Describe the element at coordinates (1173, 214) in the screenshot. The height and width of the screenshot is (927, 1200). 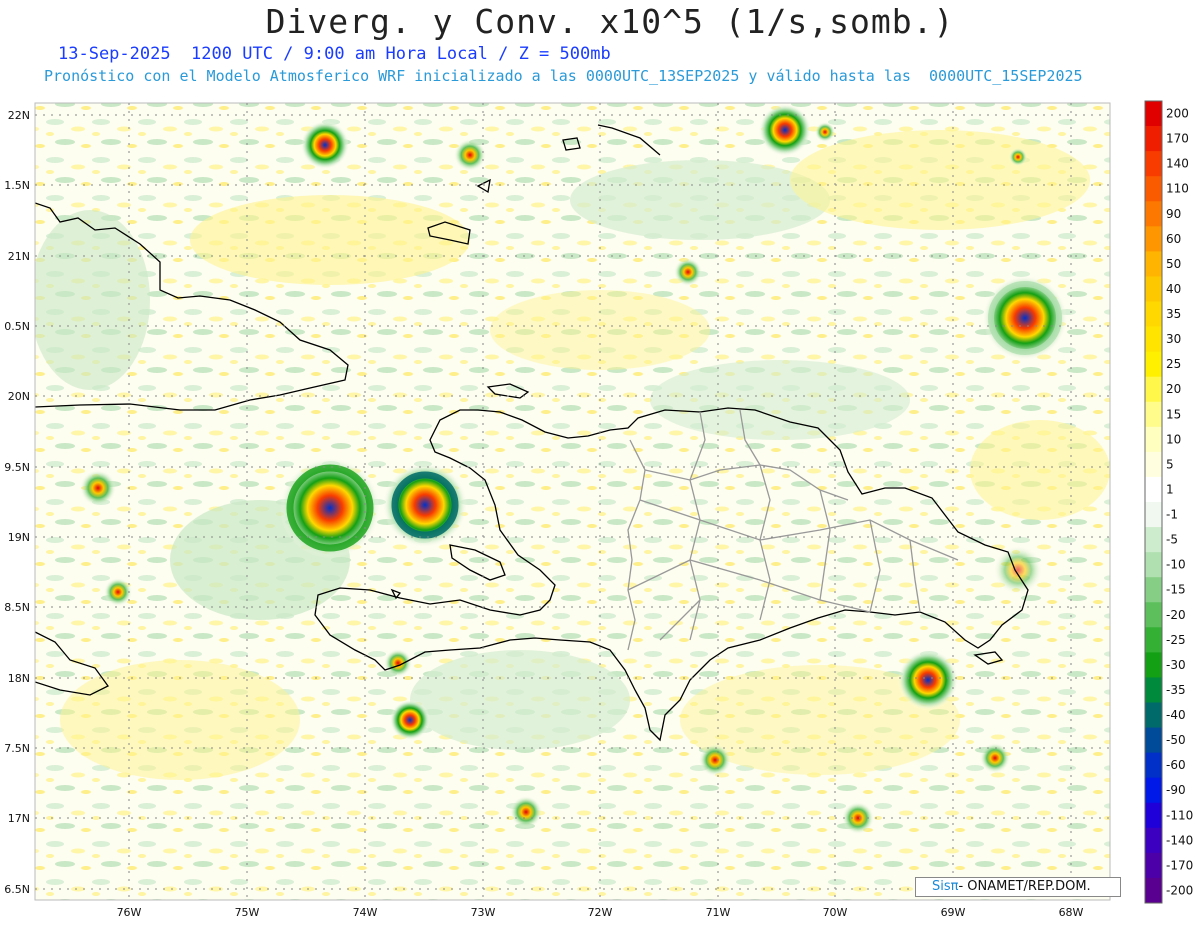
I see `legend-label: 90` at that location.